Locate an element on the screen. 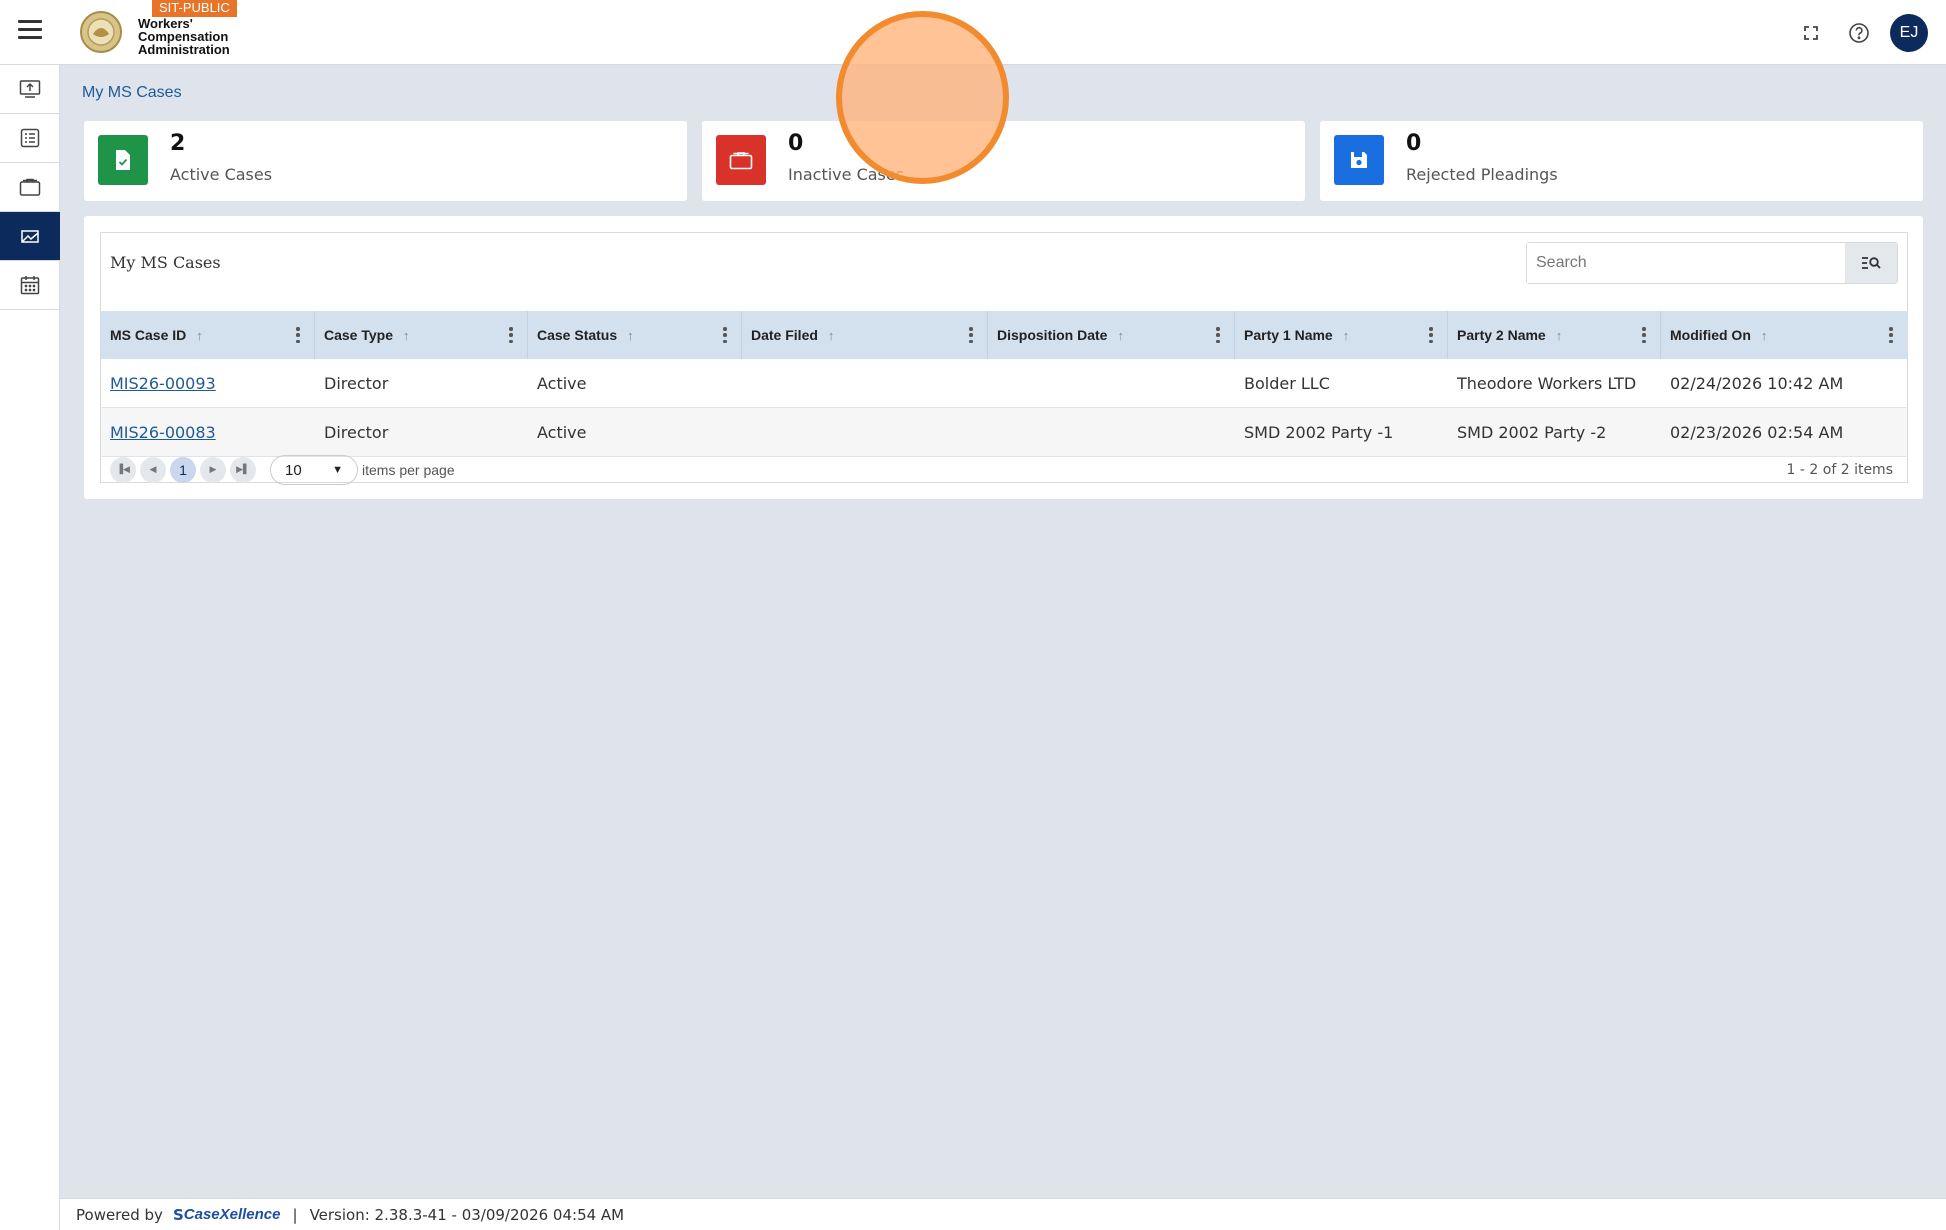 The width and height of the screenshot is (1946, 1230). cell-party-2-name: SMD 2002 Party -2 is located at coordinates (1532, 432).